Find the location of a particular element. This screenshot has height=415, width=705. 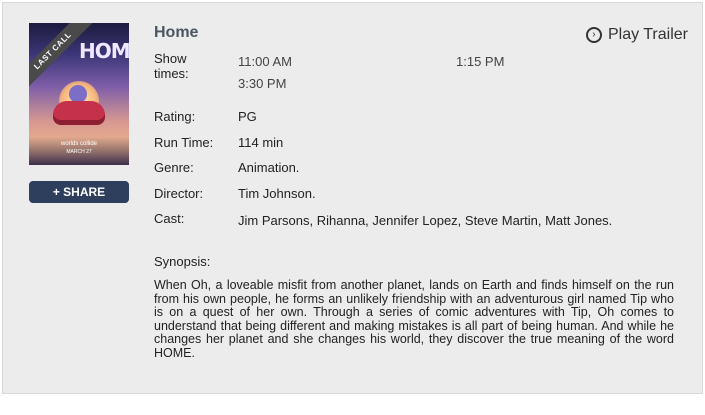

play-trailer-link: › Play Trailer is located at coordinates (636, 35).